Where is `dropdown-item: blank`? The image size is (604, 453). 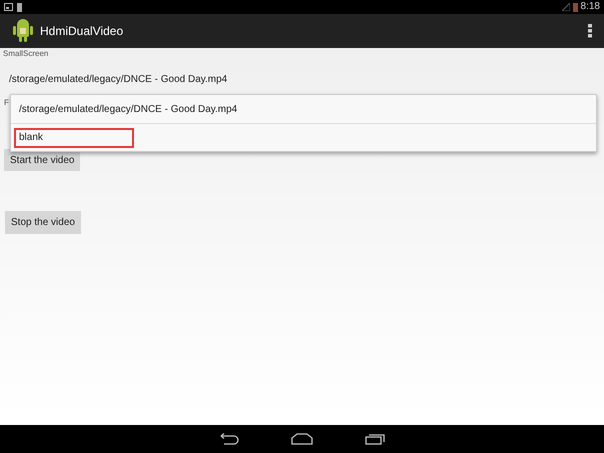
dropdown-item: blank is located at coordinates (74, 138).